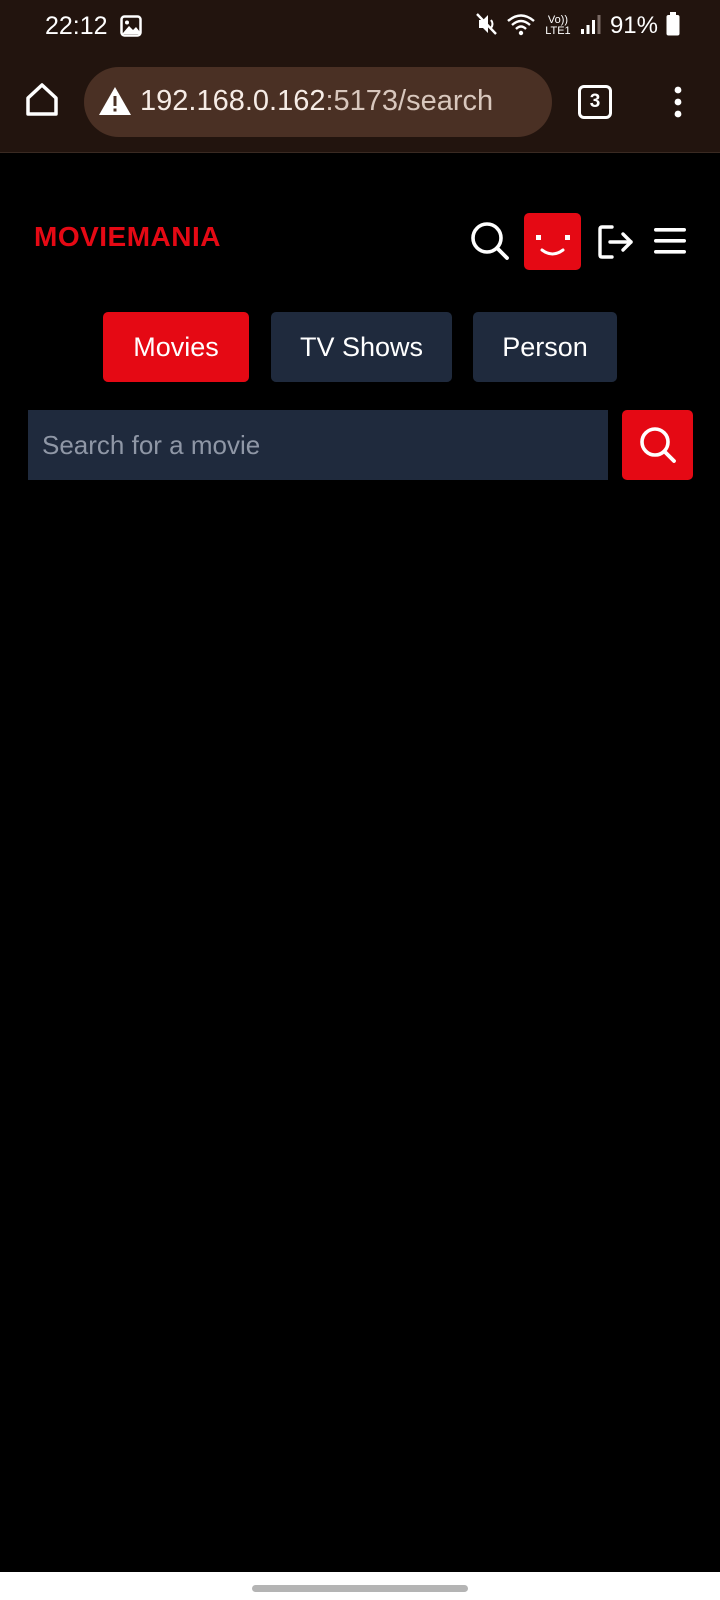 This screenshot has height=1600, width=720. I want to click on battery-icon, so click(673, 26).